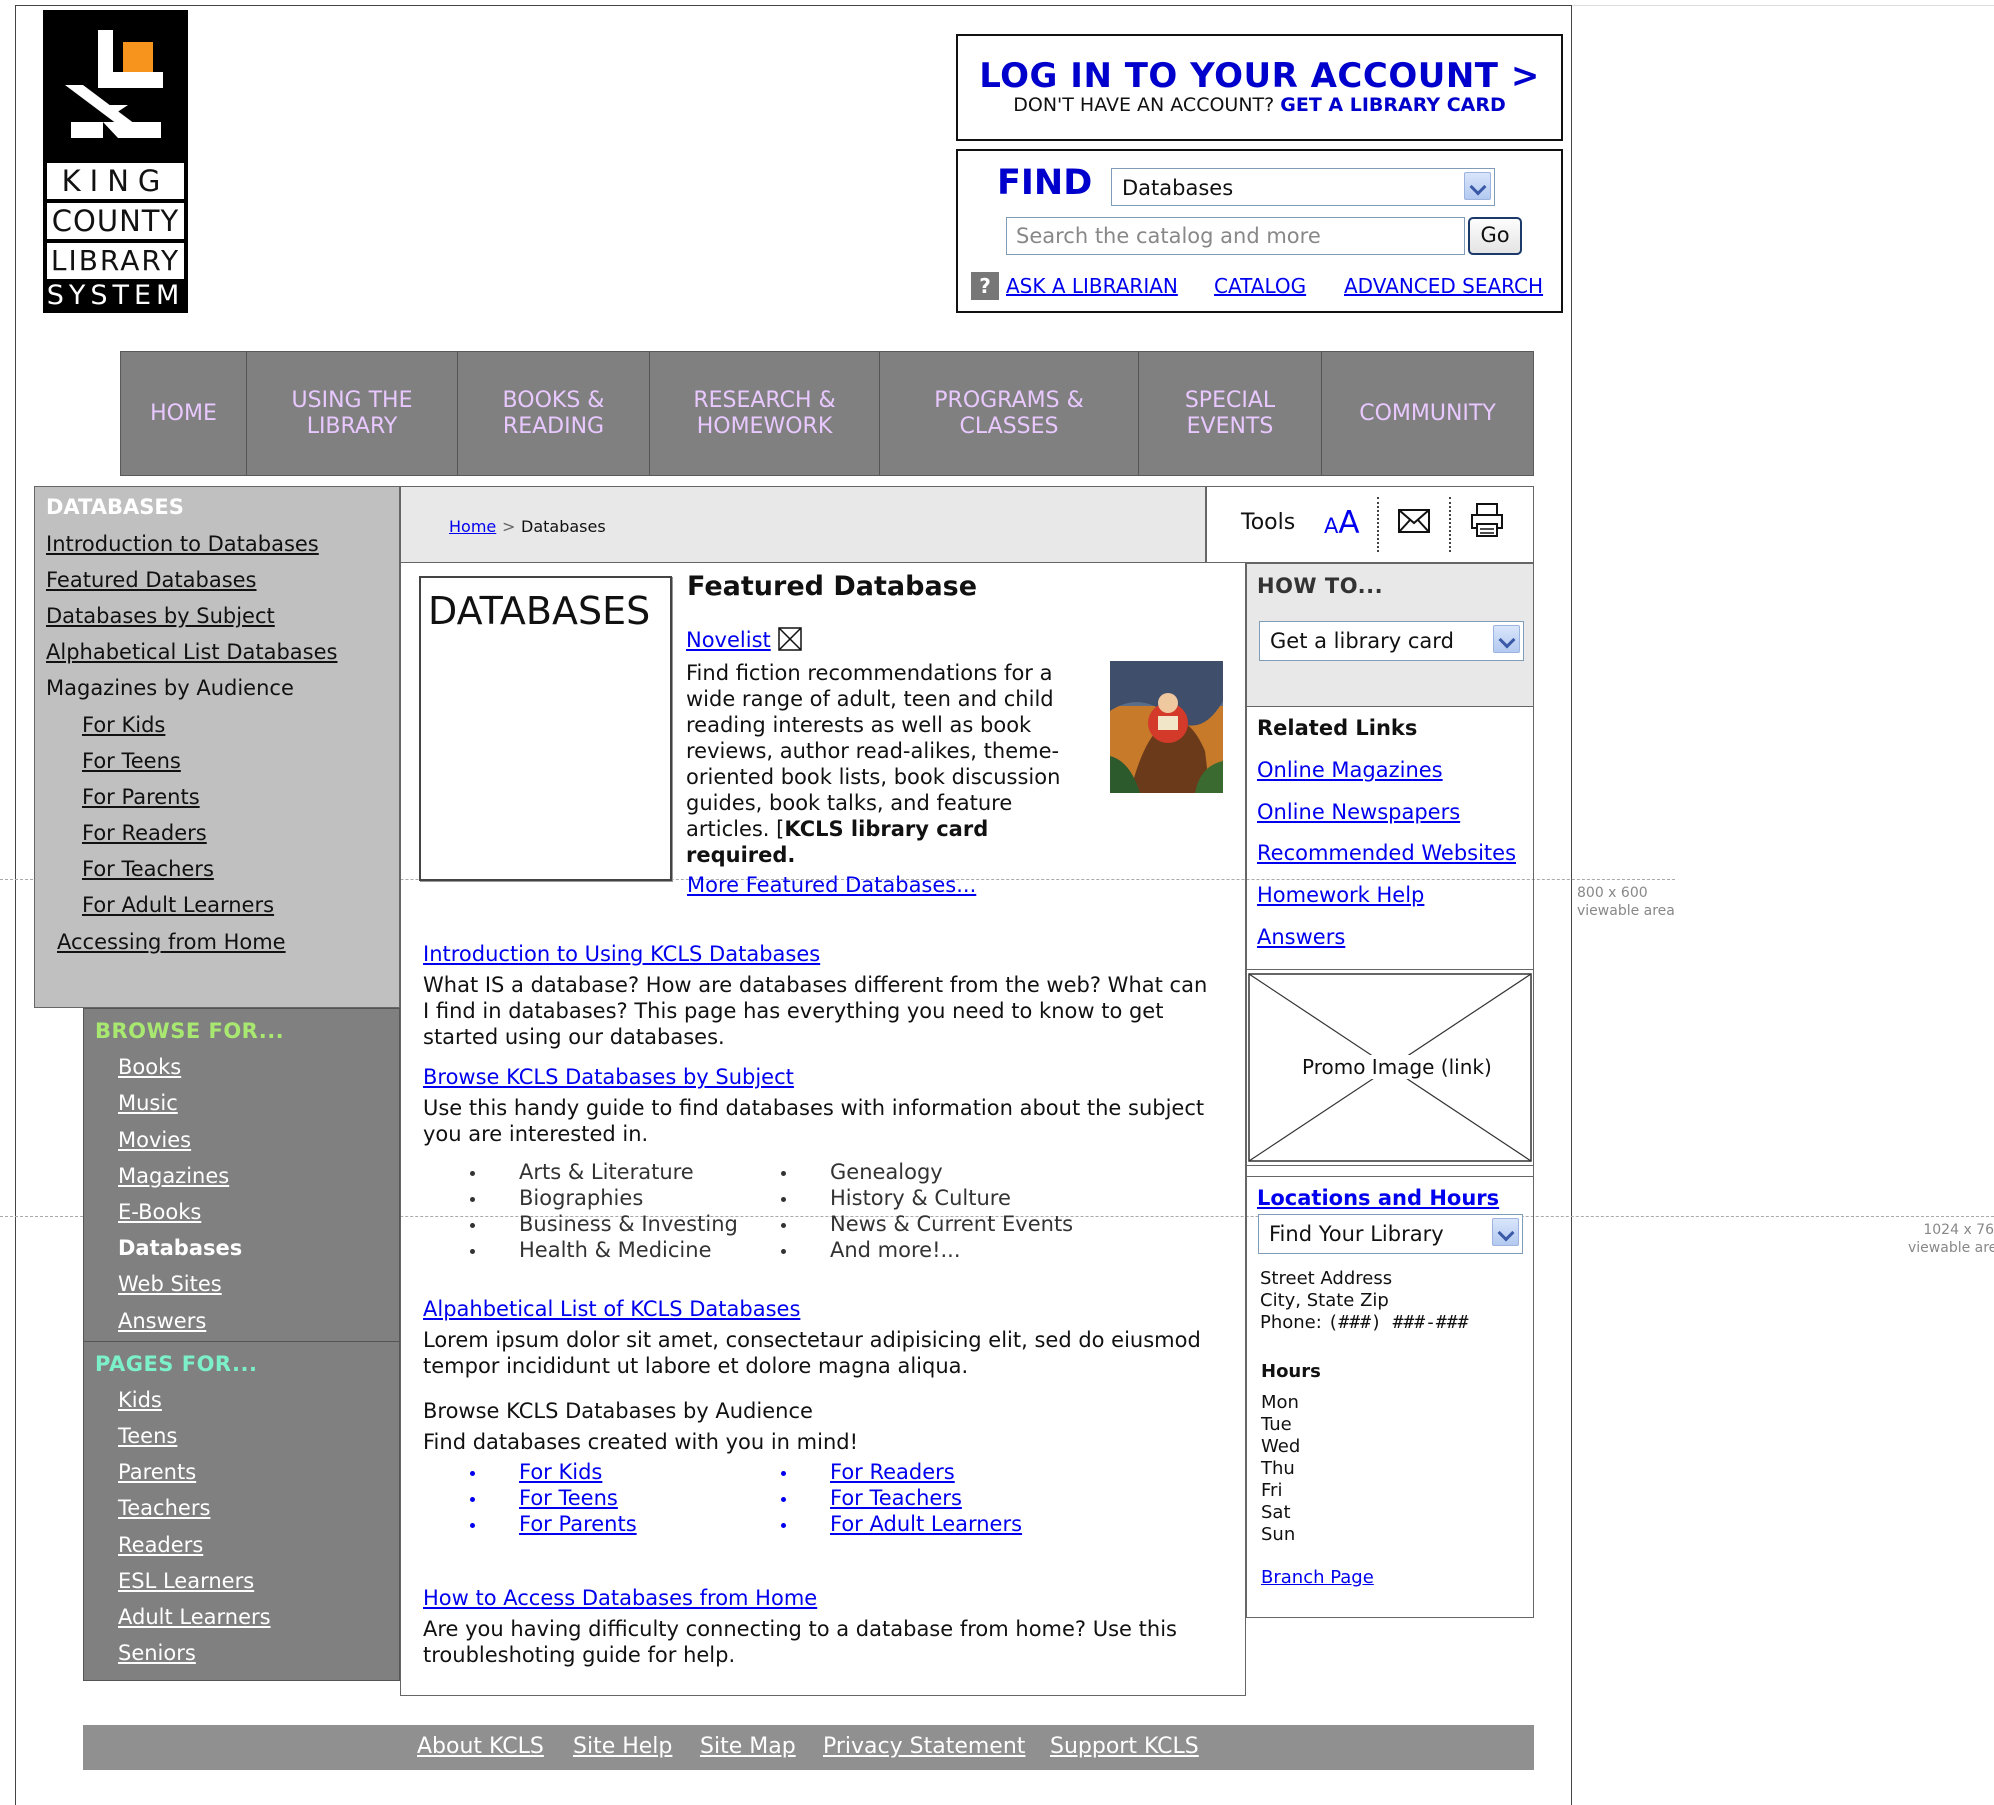 Image resolution: width=1994 pixels, height=1805 pixels. What do you see at coordinates (1317, 1577) in the screenshot?
I see `branch-page-link: Branch Page` at bounding box center [1317, 1577].